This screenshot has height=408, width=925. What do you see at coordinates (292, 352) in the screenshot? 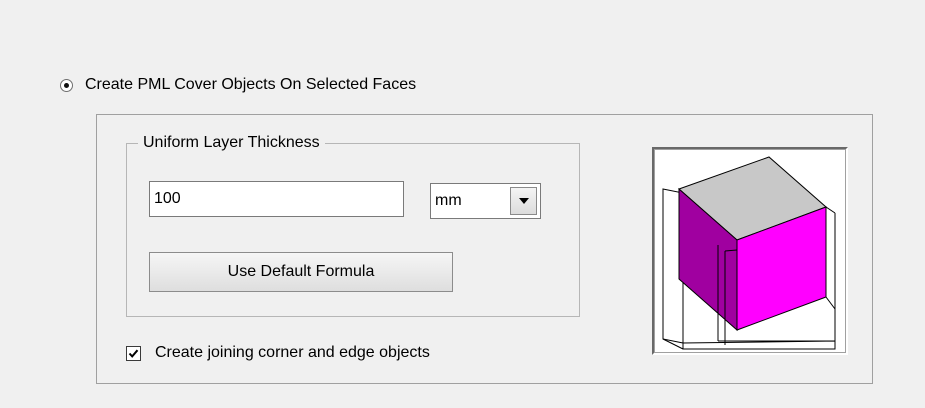
I see `joining-objects-label: Create joining corner and edge objects` at bounding box center [292, 352].